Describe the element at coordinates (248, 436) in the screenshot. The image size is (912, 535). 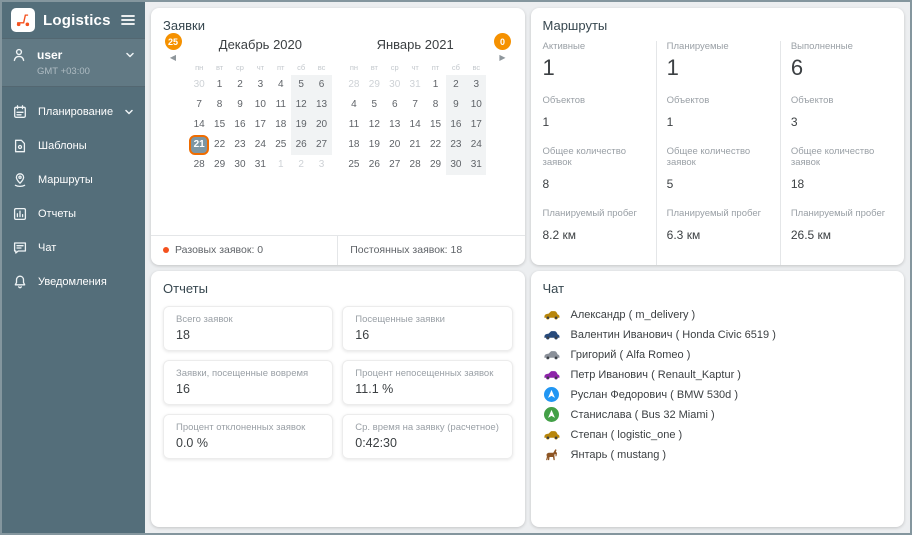
I see `report-card: Процент отклоненных заявок 0.0 %` at that location.